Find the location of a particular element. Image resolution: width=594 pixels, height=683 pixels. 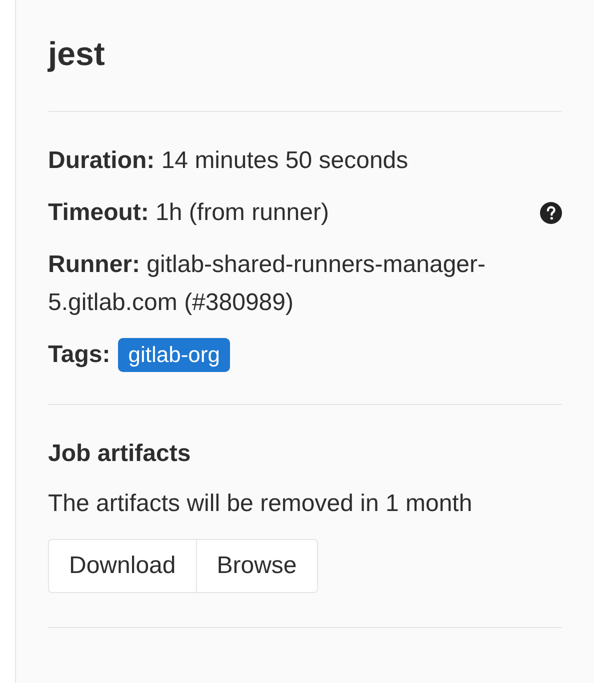

job-title: jest is located at coordinates (77, 54).